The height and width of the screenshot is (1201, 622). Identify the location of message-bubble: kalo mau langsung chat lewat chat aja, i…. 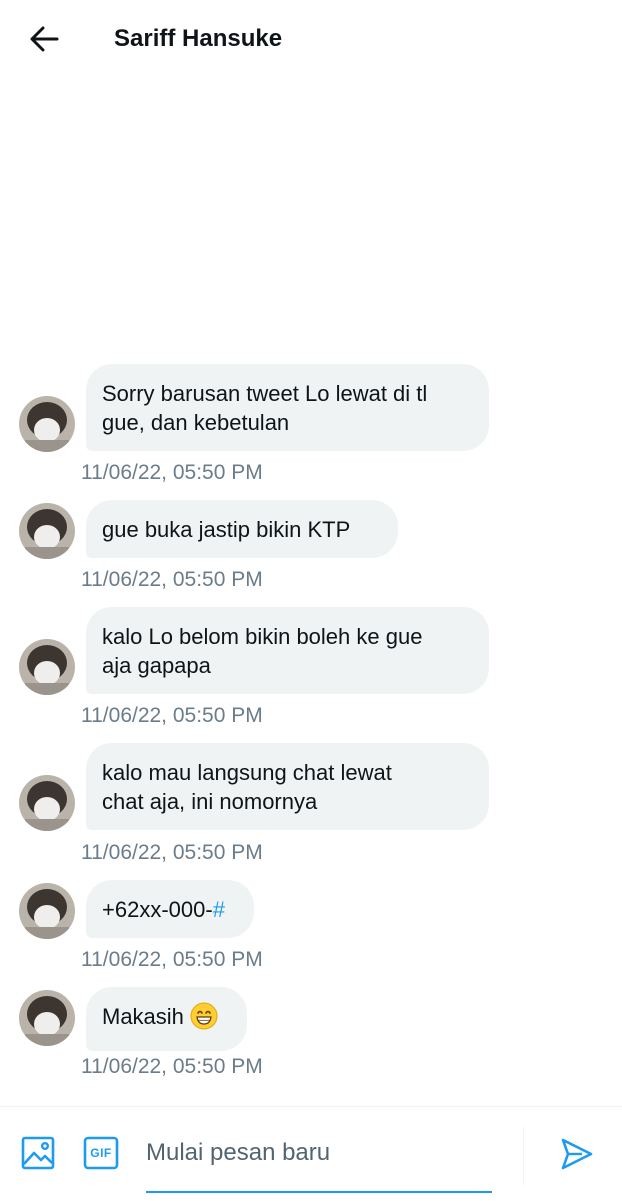
(287, 786).